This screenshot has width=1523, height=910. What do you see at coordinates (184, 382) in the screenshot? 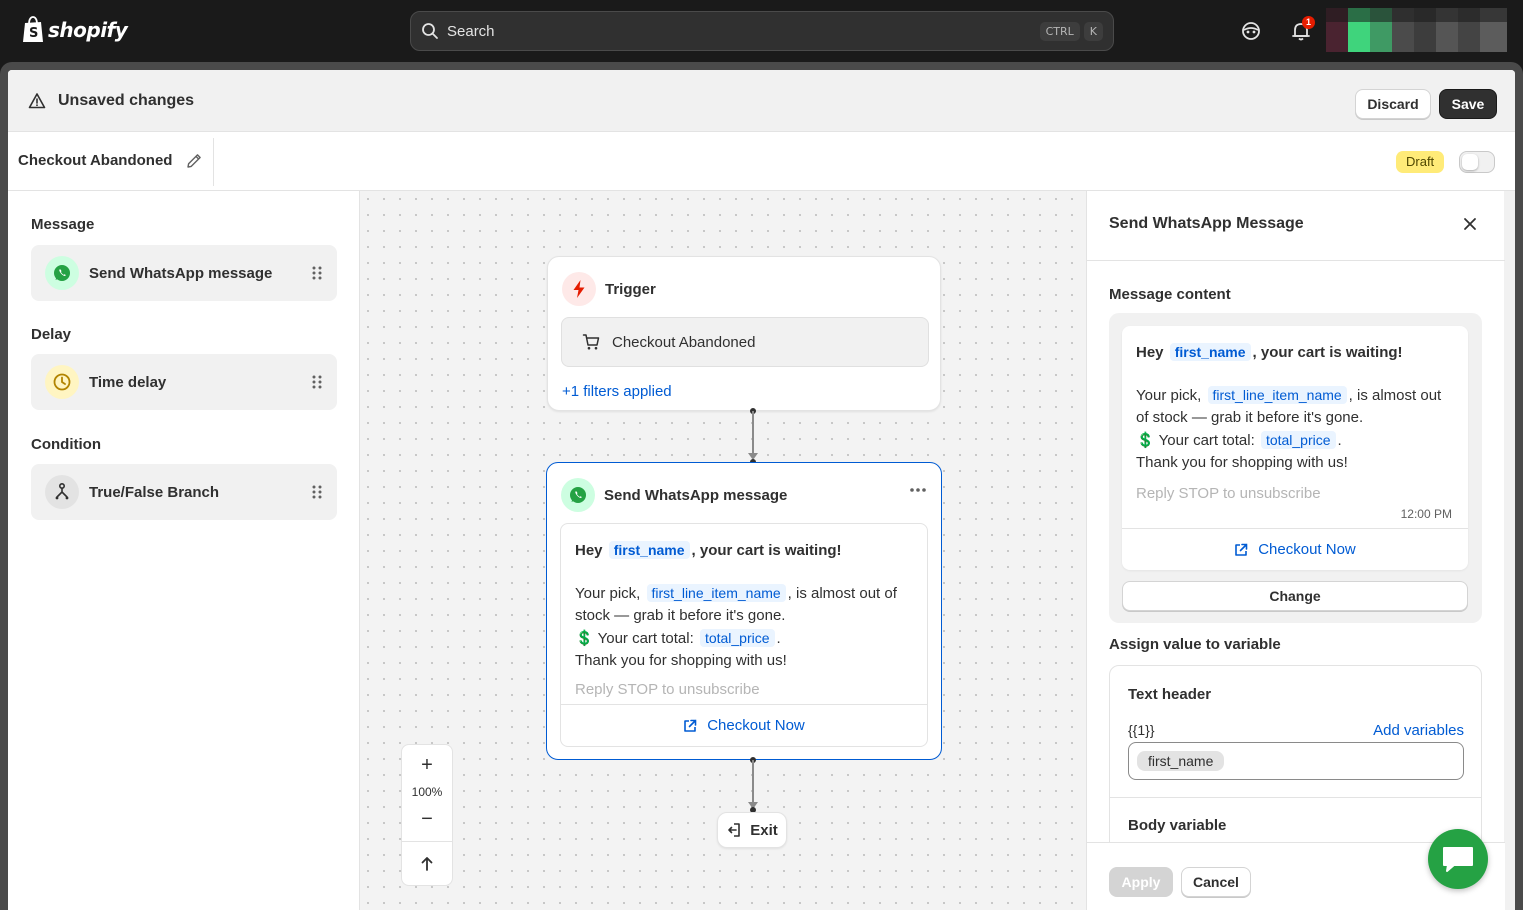
I see `palette-item-time-delay: Time delay` at bounding box center [184, 382].